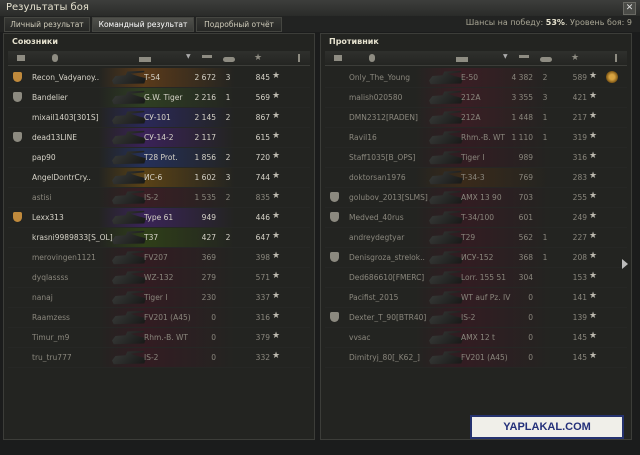 The width and height of the screenshot is (640, 455). What do you see at coordinates (476, 278) in the screenshot?
I see `table-row: Ded686610[FMERC] Lorr. 155 51 304 153 ★` at bounding box center [476, 278].